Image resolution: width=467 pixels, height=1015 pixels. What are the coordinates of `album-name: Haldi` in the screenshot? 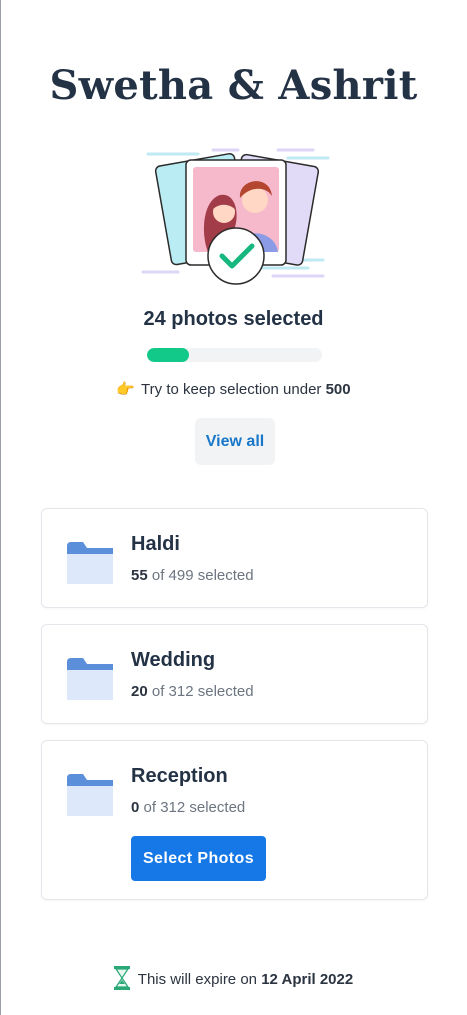 It's located at (155, 544).